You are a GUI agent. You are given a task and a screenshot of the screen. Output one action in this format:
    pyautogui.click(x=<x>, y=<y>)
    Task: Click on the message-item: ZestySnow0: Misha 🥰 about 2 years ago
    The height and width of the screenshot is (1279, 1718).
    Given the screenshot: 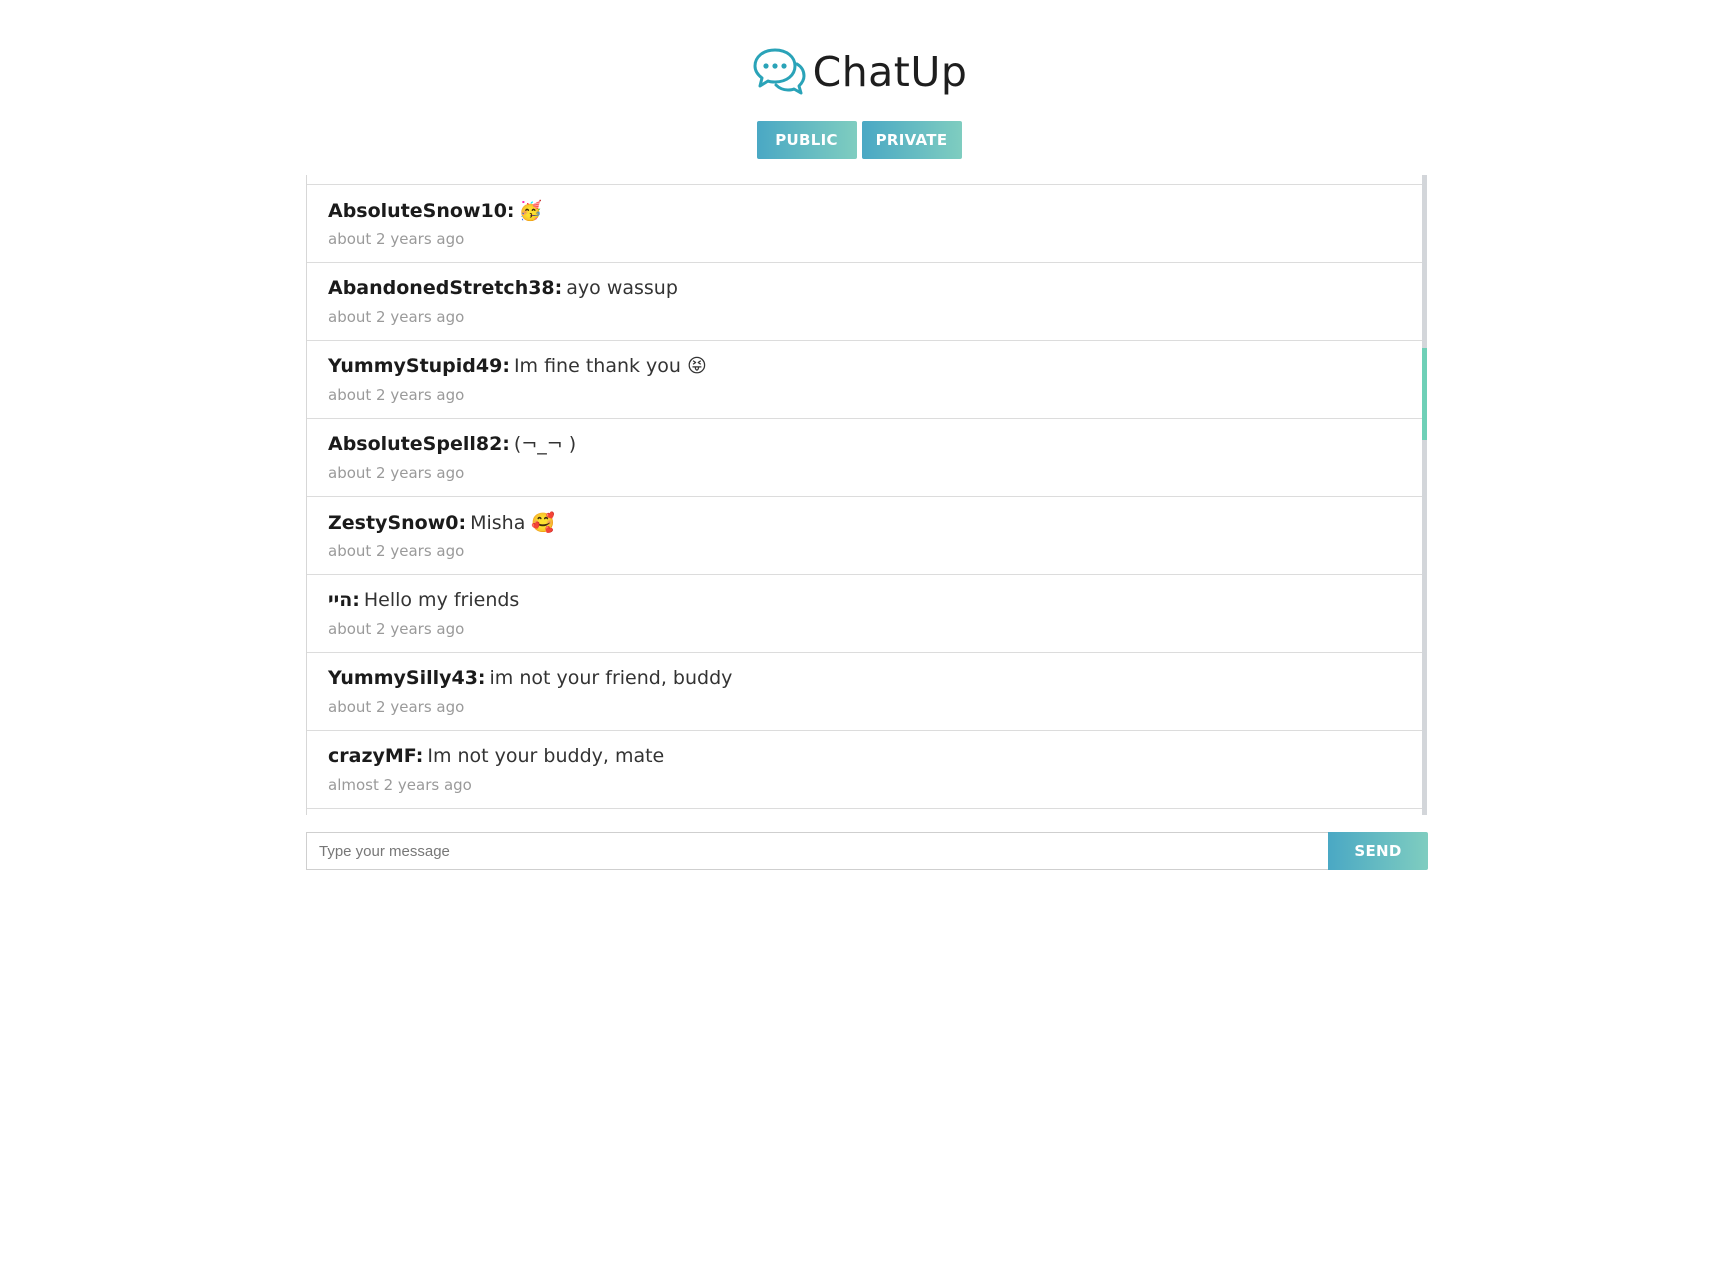 What is the action you would take?
    pyautogui.click(x=865, y=536)
    